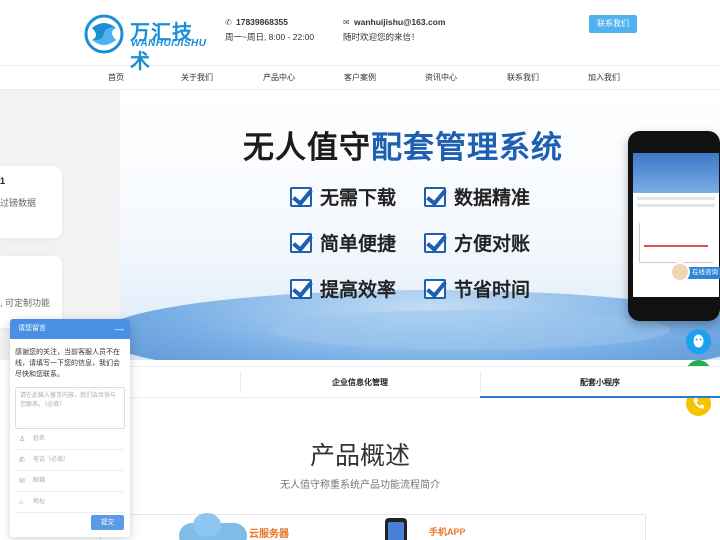 This screenshot has height=540, width=720. Describe the element at coordinates (39, 439) in the screenshot. I see `name-field-placeholder: 姓名` at that location.